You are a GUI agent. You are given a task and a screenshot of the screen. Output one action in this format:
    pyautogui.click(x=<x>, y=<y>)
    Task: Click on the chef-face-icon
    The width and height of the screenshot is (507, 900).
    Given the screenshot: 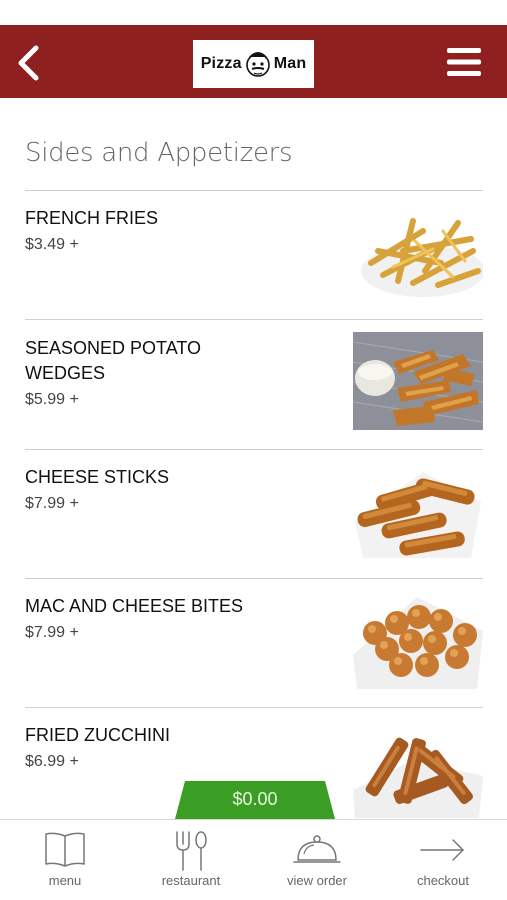 What is the action you would take?
    pyautogui.click(x=257, y=64)
    